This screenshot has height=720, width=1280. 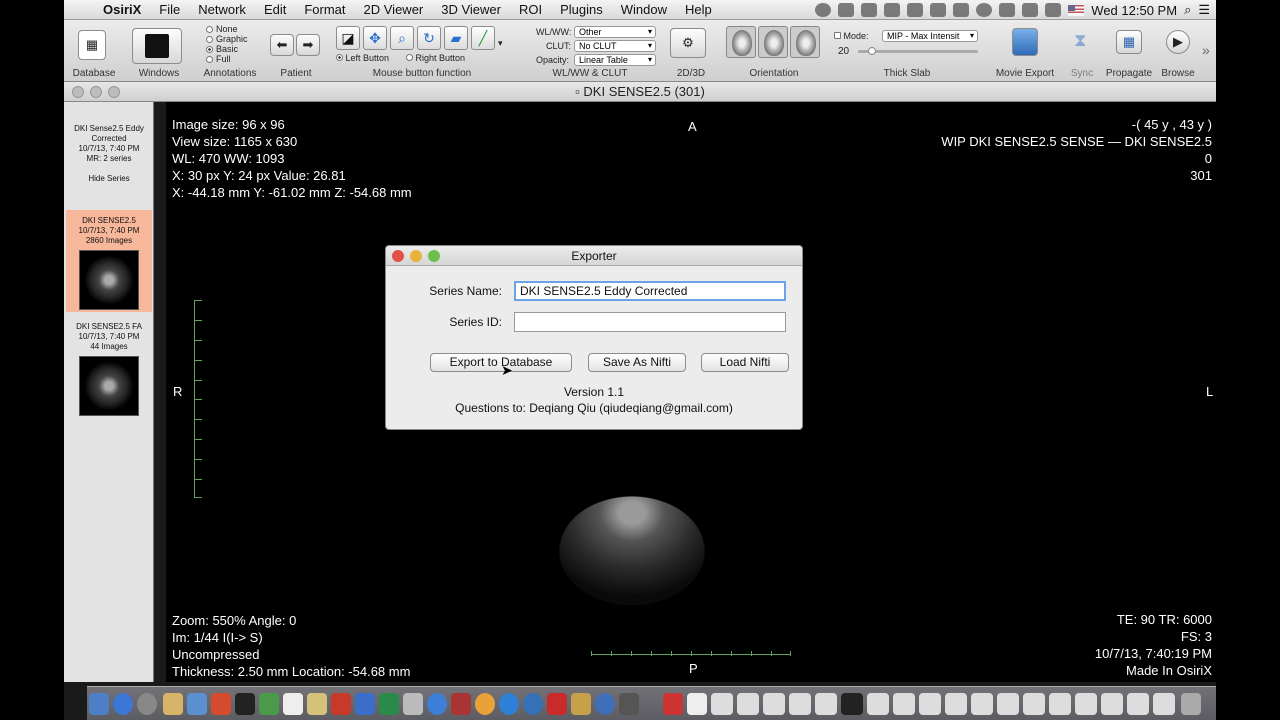 What do you see at coordinates (673, 704) in the screenshot?
I see `docs-folder-icon` at bounding box center [673, 704].